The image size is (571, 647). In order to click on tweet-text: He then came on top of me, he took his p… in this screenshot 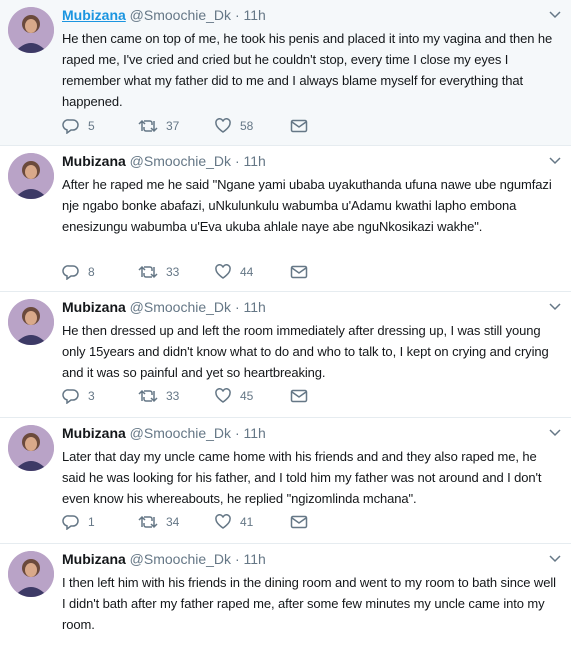, I will do `click(307, 70)`.